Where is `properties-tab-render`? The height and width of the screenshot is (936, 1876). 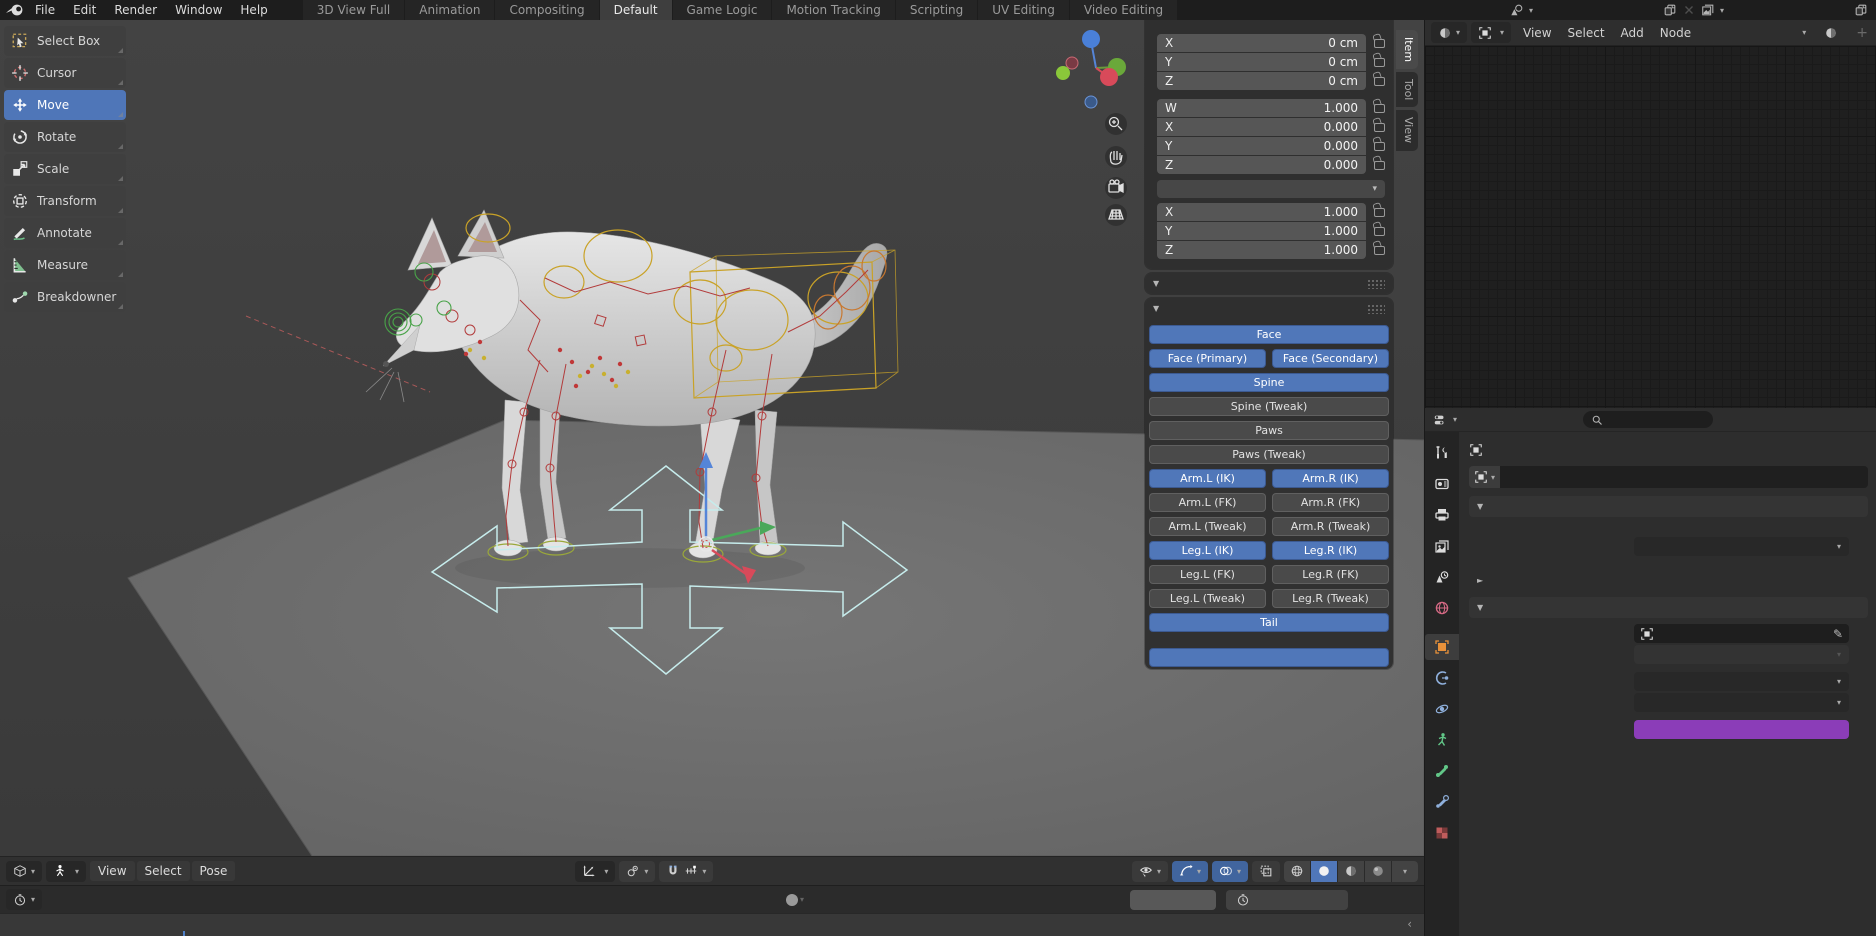
properties-tab-render is located at coordinates (1442, 484).